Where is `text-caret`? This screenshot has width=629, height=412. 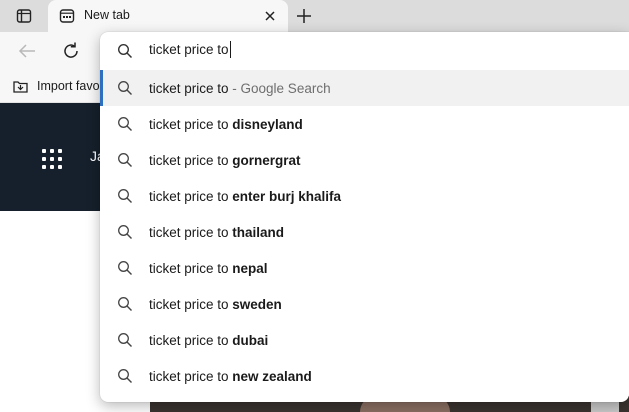
text-caret is located at coordinates (230, 49).